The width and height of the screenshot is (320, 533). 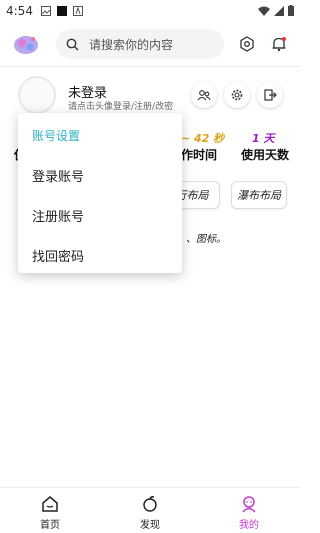 I want to click on header-divider, so click(x=150, y=66).